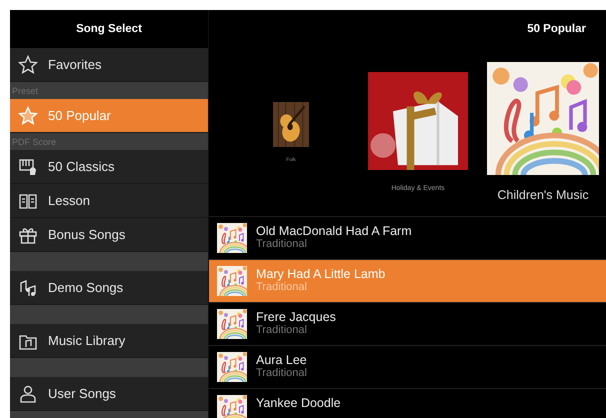 The height and width of the screenshot is (418, 606). Describe the element at coordinates (281, 360) in the screenshot. I see `song-title: Aura Lee` at that location.